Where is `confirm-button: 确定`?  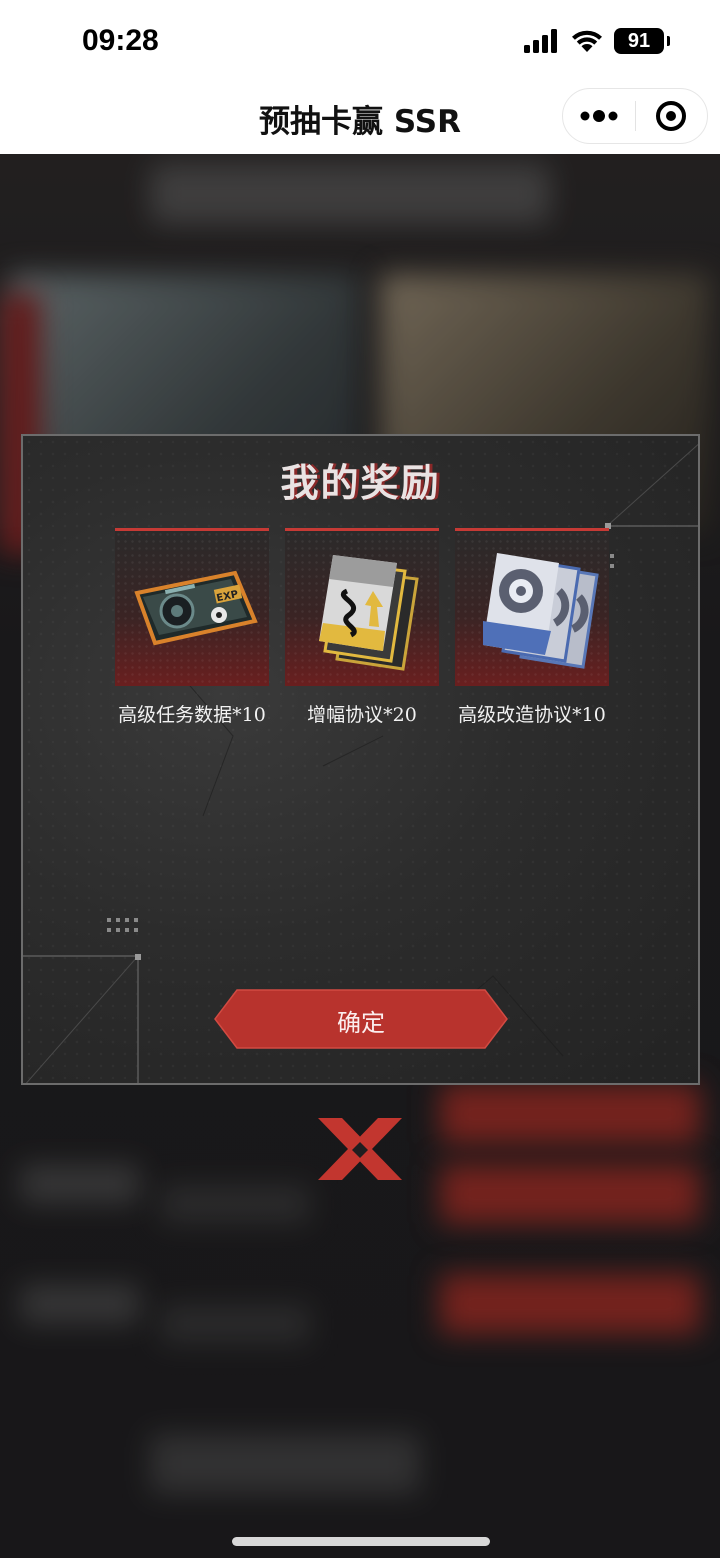 confirm-button: 确定 is located at coordinates (361, 1019).